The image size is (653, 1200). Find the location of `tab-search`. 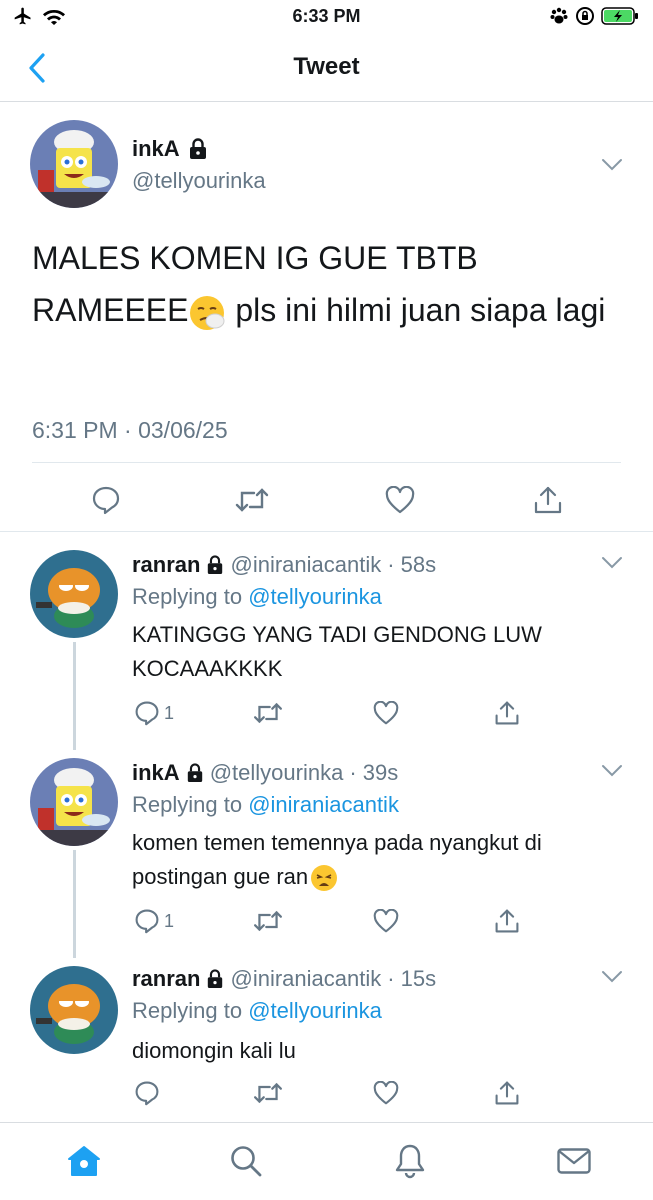

tab-search is located at coordinates (246, 1161).